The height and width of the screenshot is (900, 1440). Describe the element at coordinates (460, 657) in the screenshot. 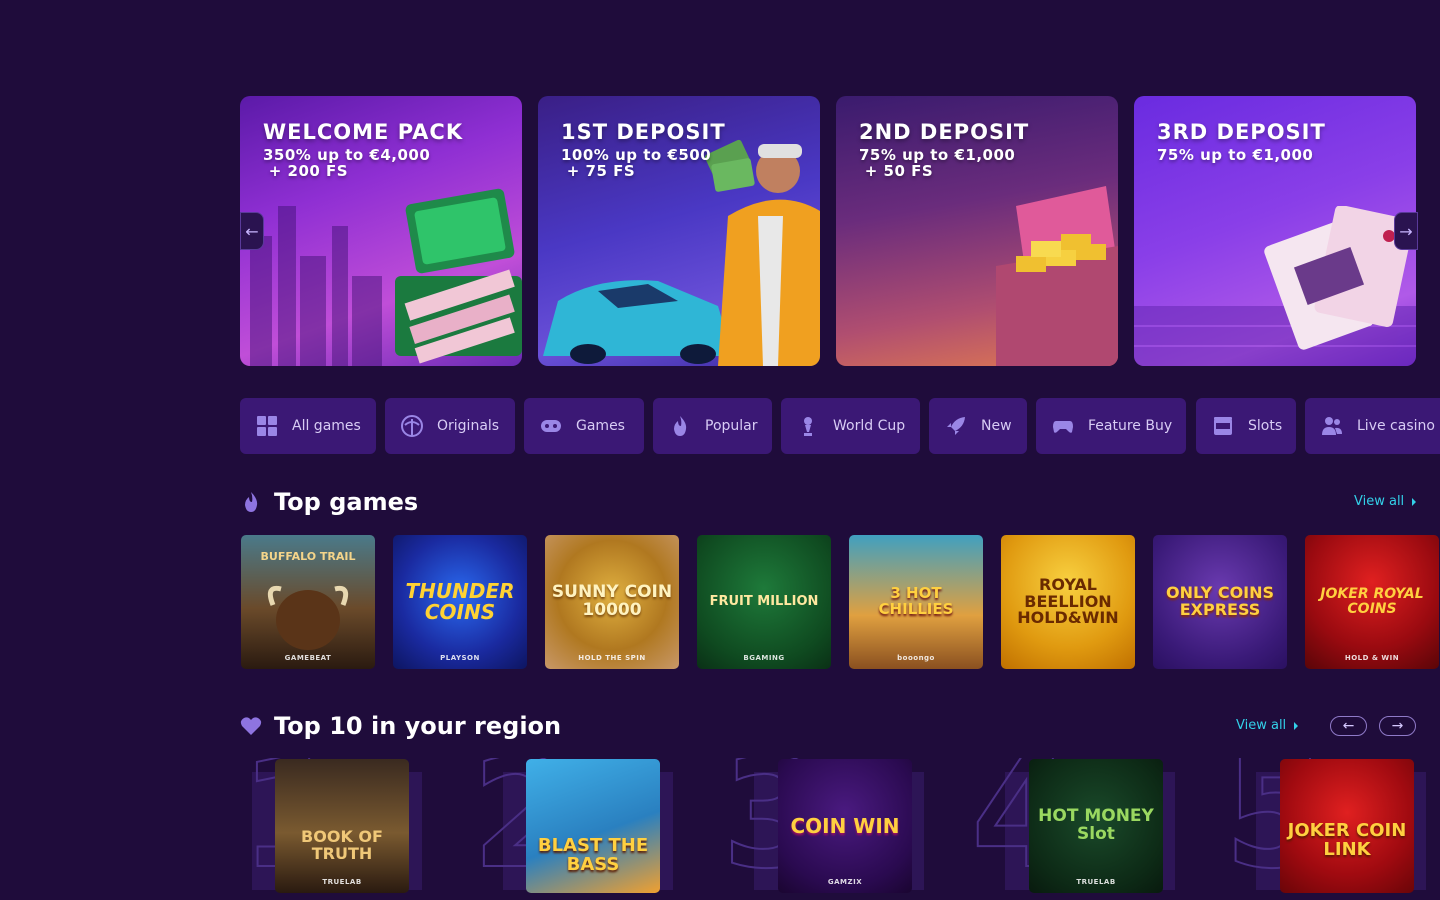

I see `game-provider: PLAYSON` at that location.